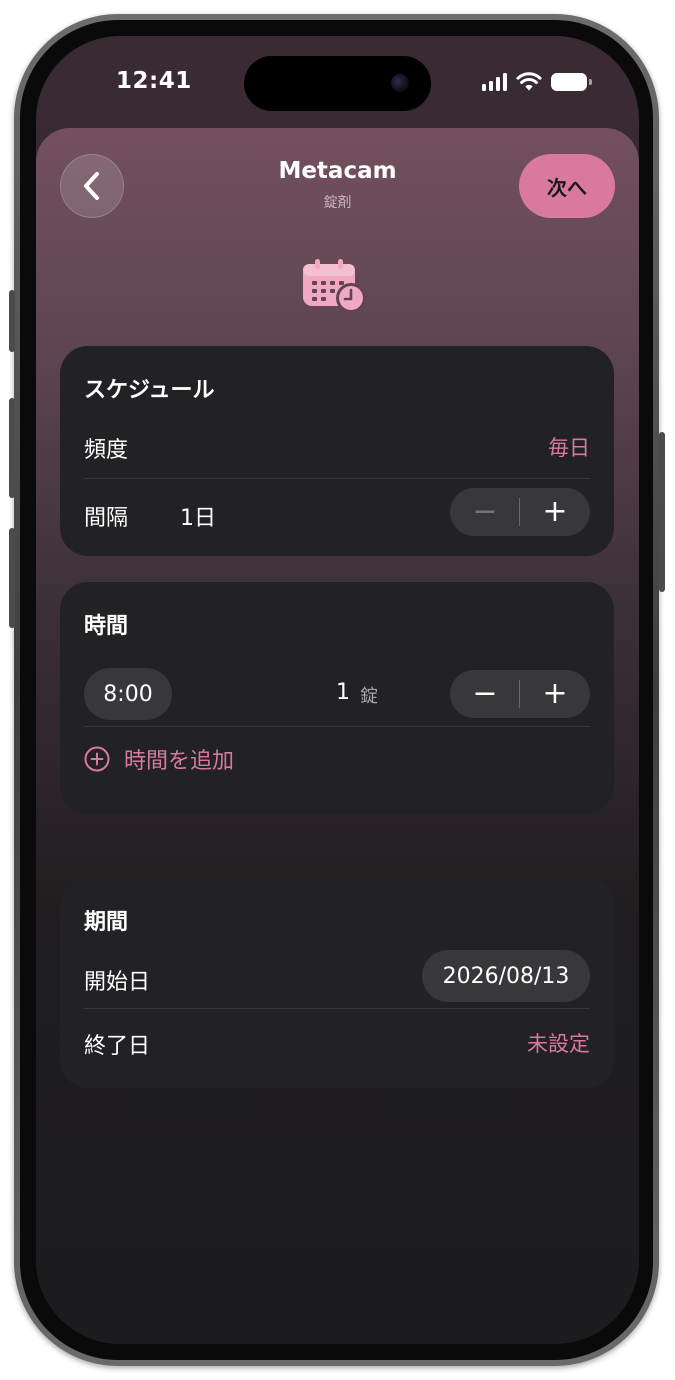 This screenshot has width=675, height=1380. I want to click on period-title: 期間, so click(106, 922).